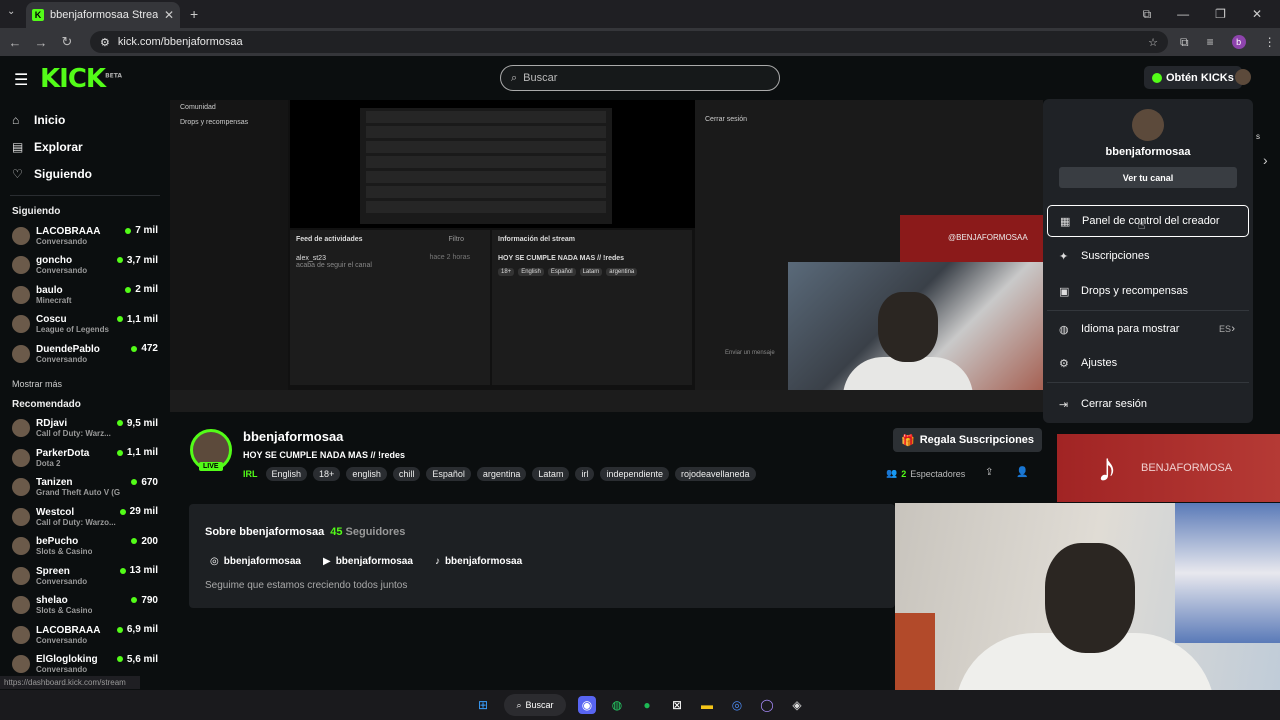  What do you see at coordinates (1148, 221) in the screenshot?
I see `menu-item-creator-dashboard: ▦ Panel de control del creador` at bounding box center [1148, 221].